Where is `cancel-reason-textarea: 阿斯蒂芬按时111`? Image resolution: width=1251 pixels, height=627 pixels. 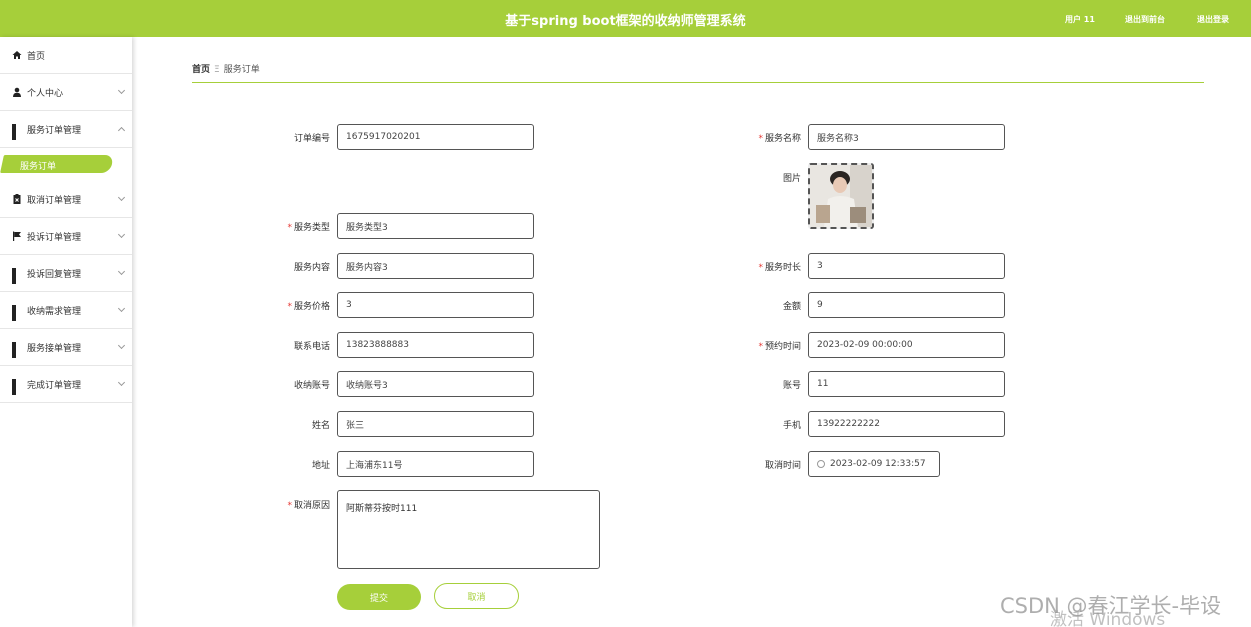
cancel-reason-textarea: 阿斯蒂芬按时111 is located at coordinates (468, 529).